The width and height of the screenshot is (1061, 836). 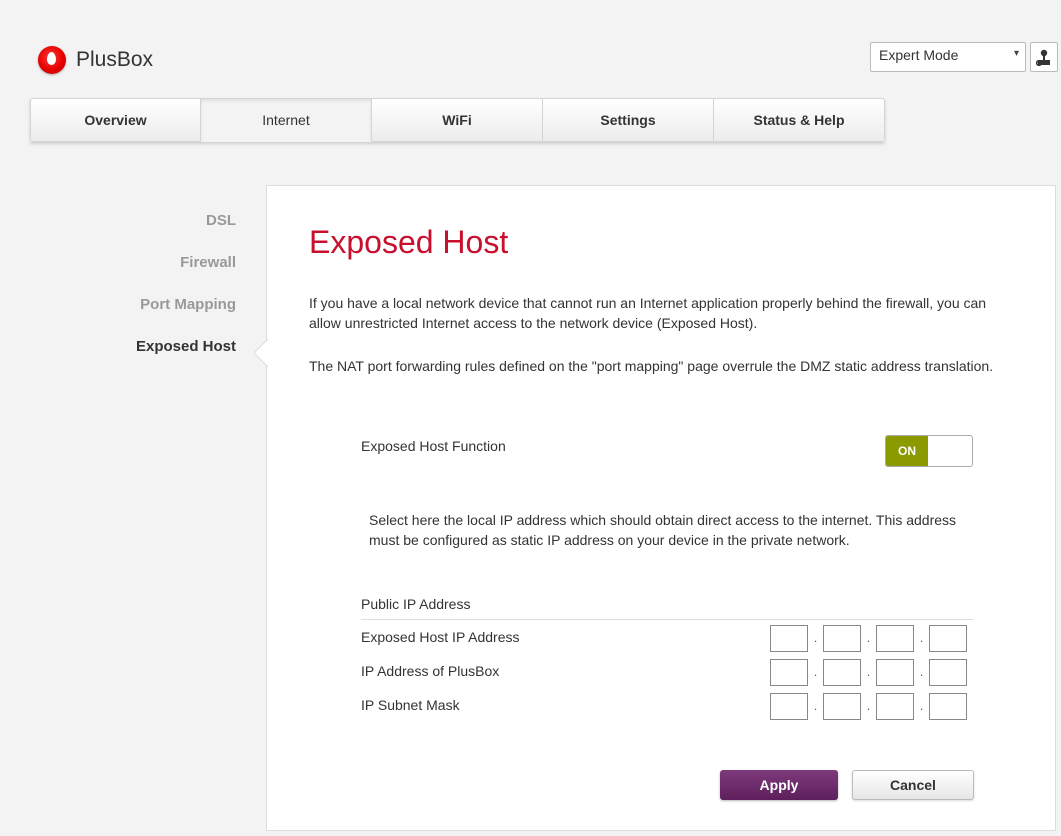 I want to click on exposed-host-function-label: Exposed Host Function, so click(x=433, y=446).